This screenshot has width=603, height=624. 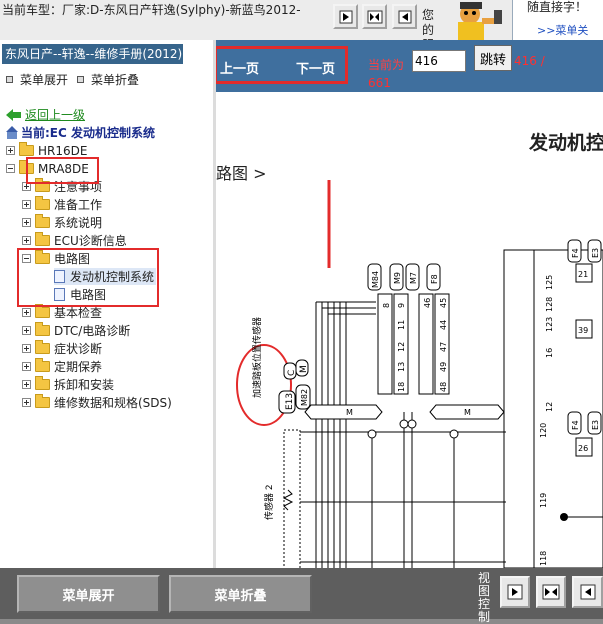 I want to click on back-link: 返回上一级, so click(x=45, y=114).